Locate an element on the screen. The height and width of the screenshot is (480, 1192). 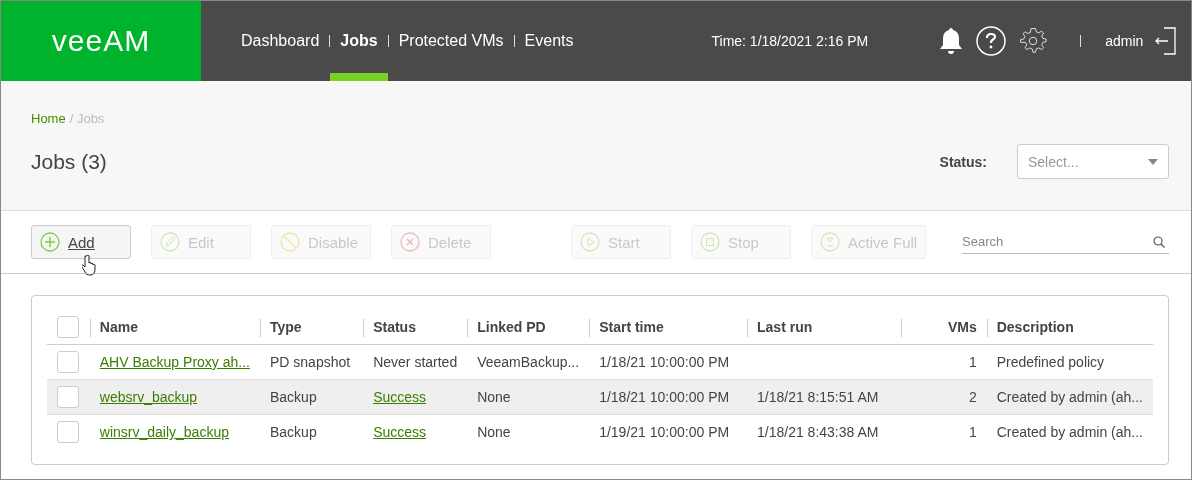
column-header: Start time is located at coordinates (631, 327).